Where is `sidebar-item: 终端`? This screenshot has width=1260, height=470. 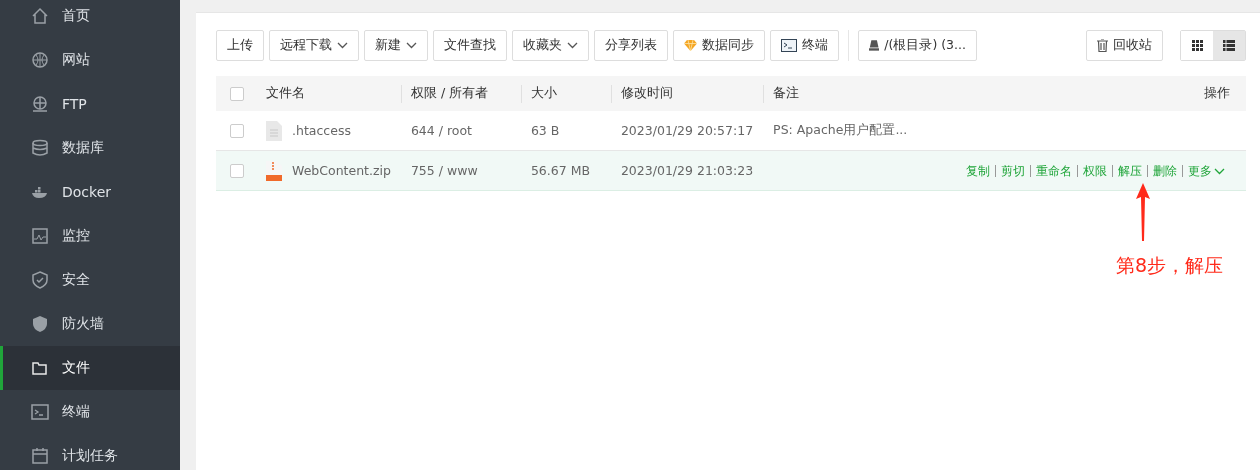
sidebar-item: 终端 is located at coordinates (90, 412).